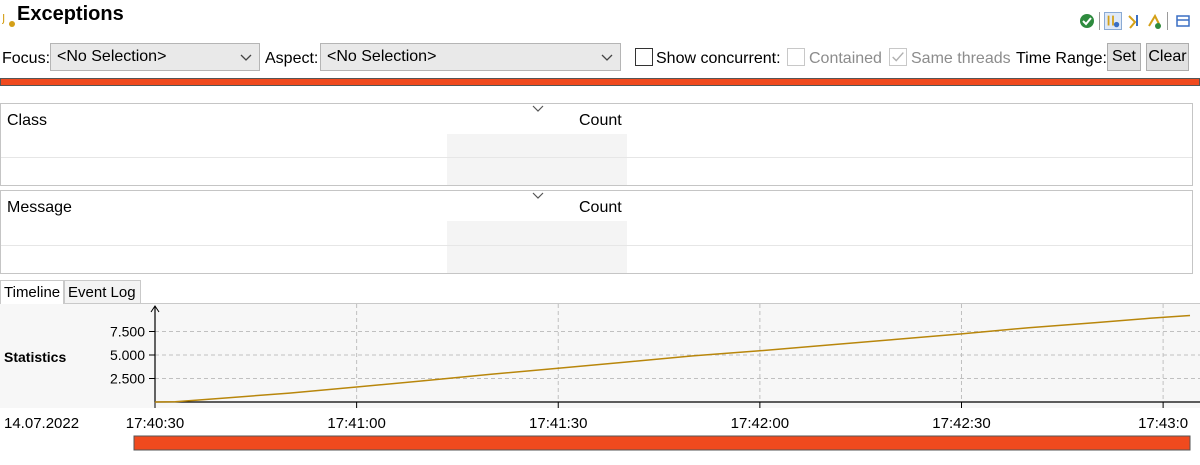 Image resolution: width=1200 pixels, height=465 pixels. I want to click on time-range-bar, so click(600, 82).